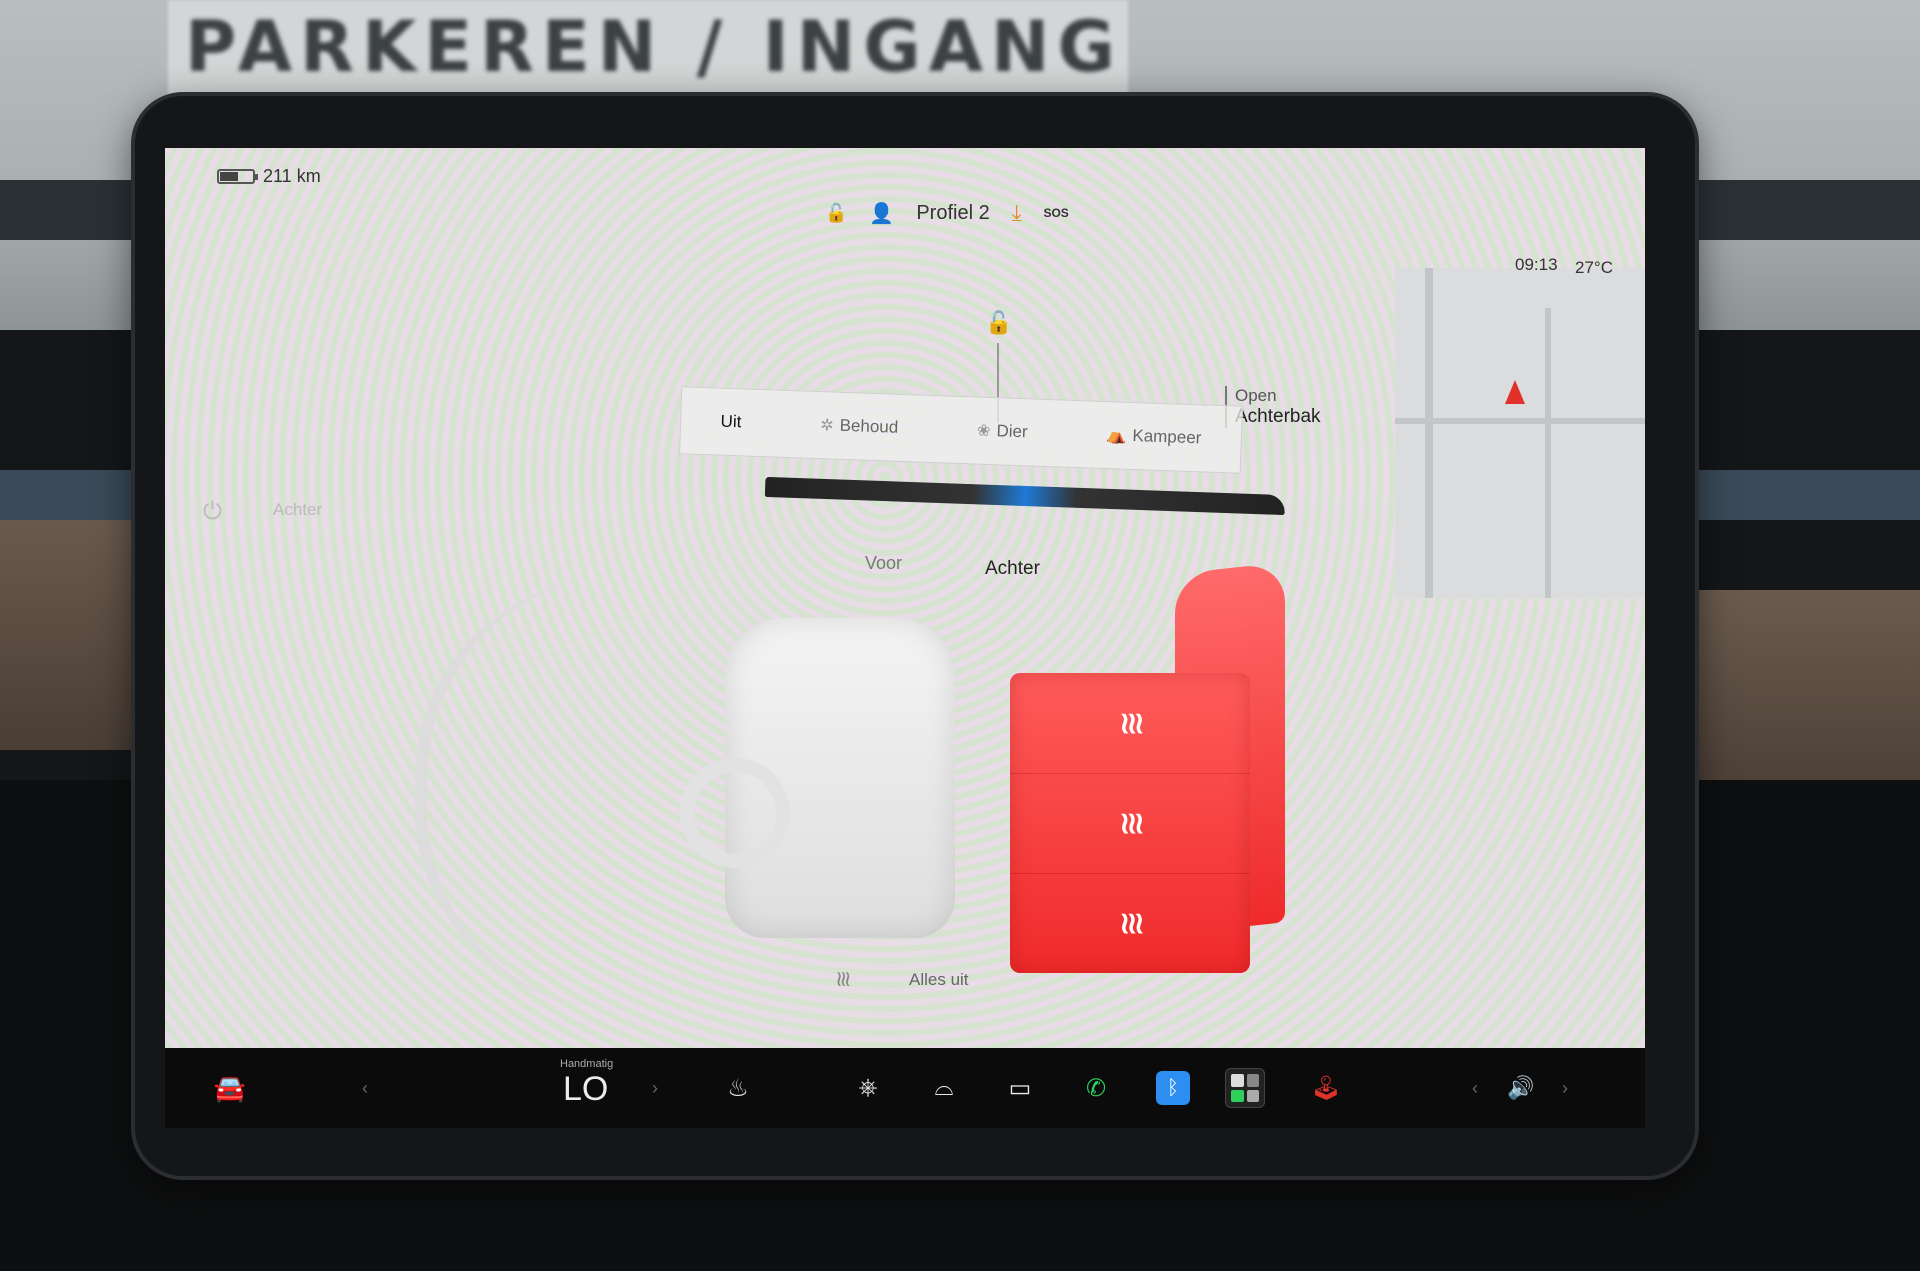  I want to click on car-icon: 🚘, so click(230, 1088).